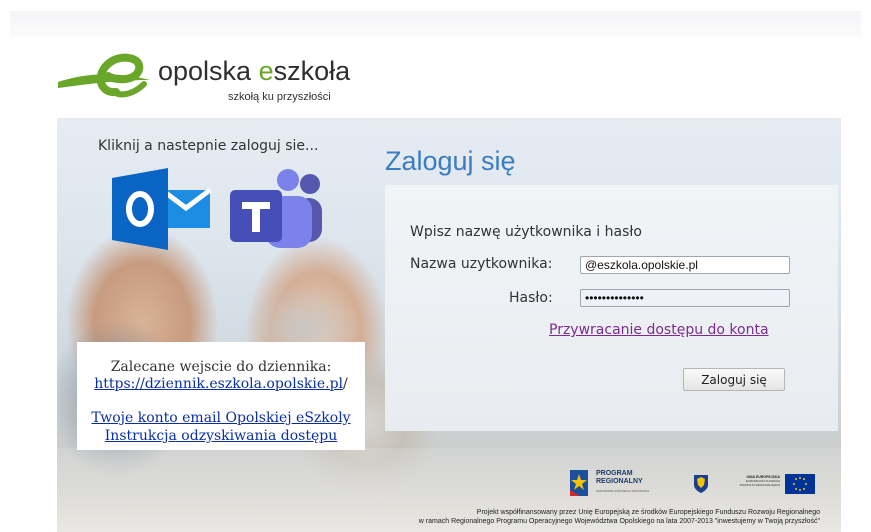 This screenshot has height=532, width=871. I want to click on brand-name: opolska eszkoła, so click(254, 71).